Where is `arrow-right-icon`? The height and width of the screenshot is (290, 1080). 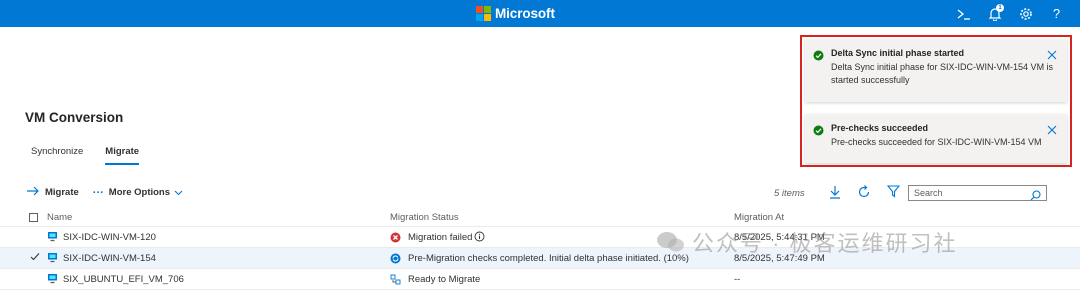 arrow-right-icon is located at coordinates (33, 192).